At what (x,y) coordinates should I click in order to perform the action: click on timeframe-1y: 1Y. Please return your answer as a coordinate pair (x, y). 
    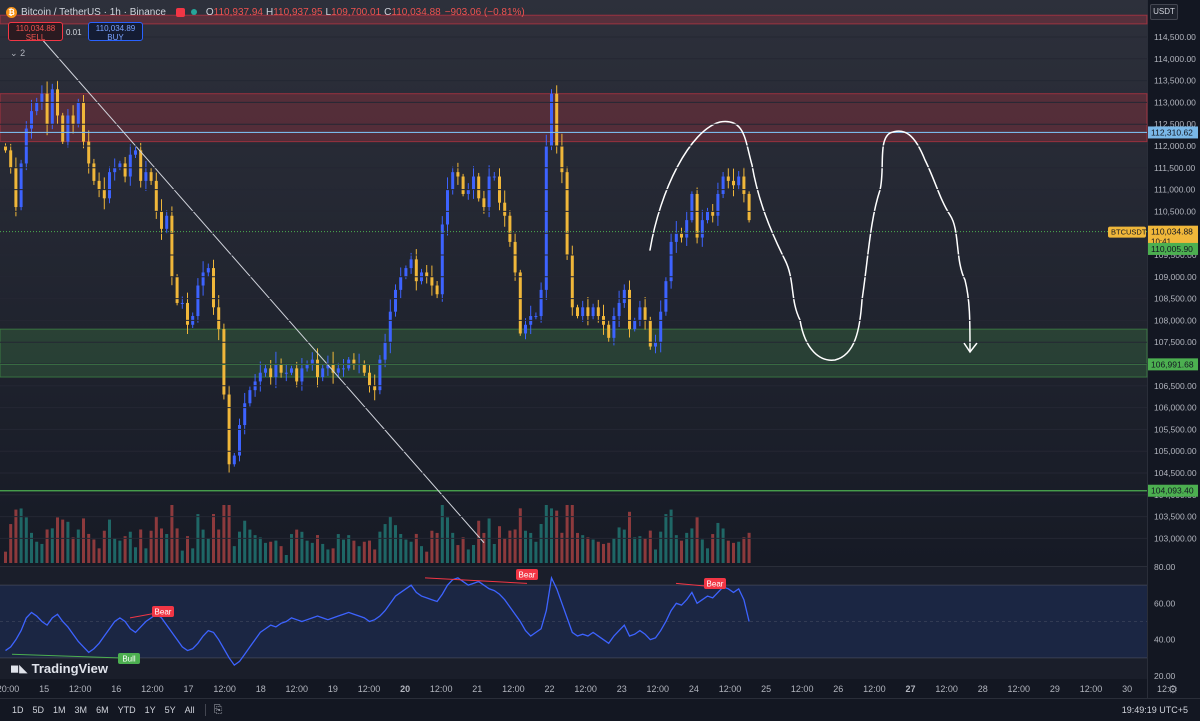
    Looking at the image, I should click on (150, 710).